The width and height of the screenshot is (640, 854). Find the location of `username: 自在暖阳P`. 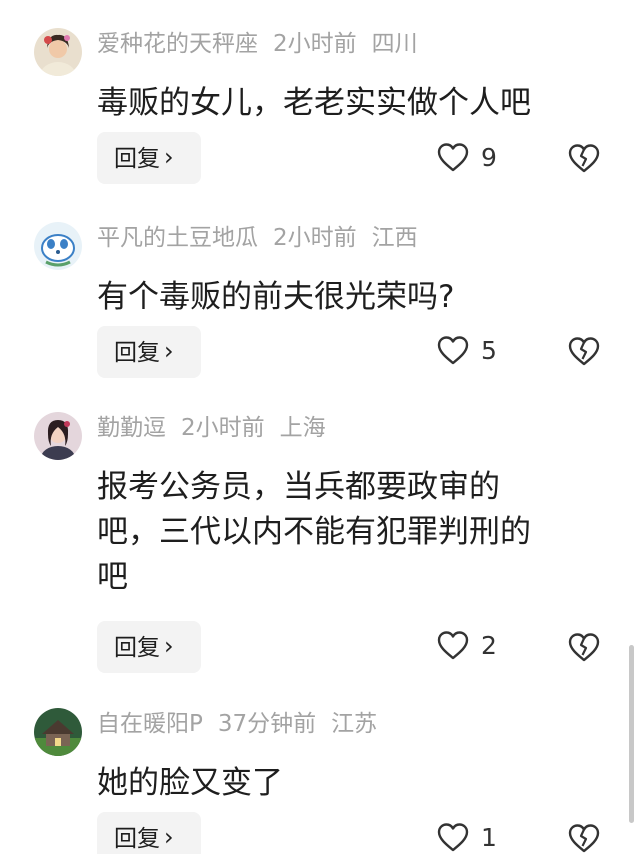

username: 自在暖阳P is located at coordinates (150, 724).